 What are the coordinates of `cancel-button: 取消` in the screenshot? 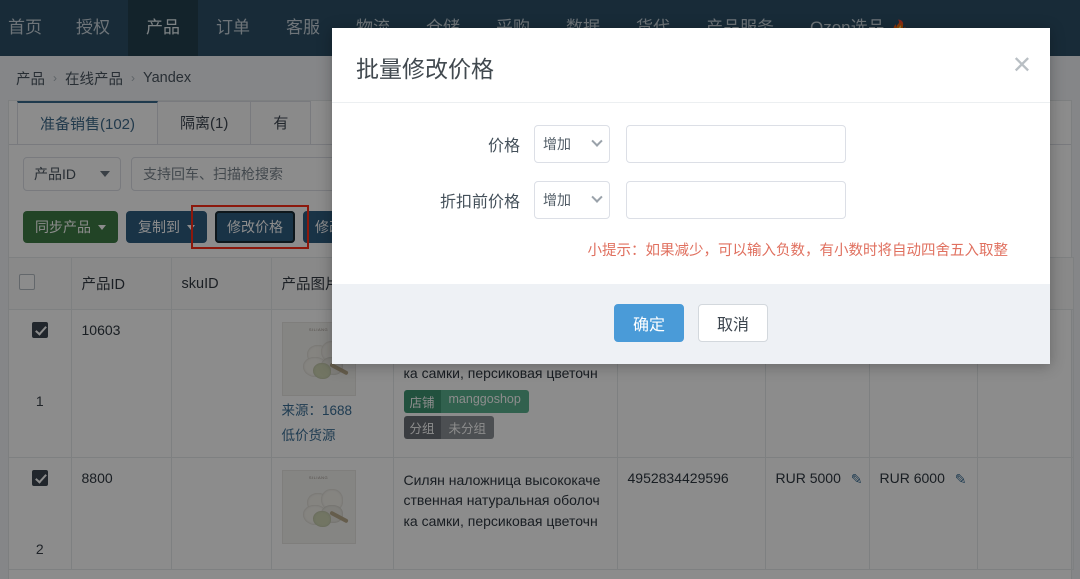 It's located at (733, 323).